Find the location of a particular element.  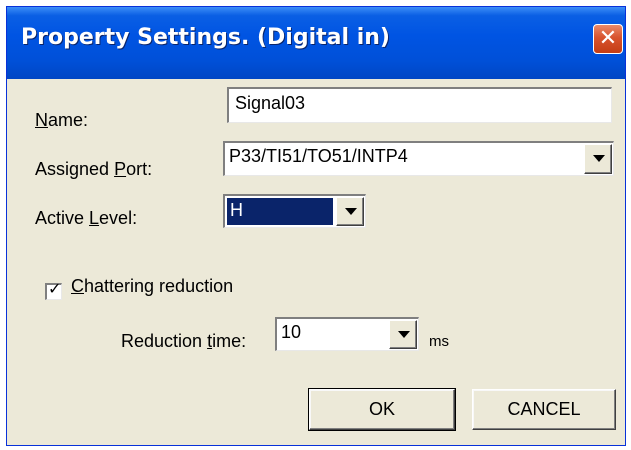

assigned-port-label: Assigned Port: is located at coordinates (94, 169).